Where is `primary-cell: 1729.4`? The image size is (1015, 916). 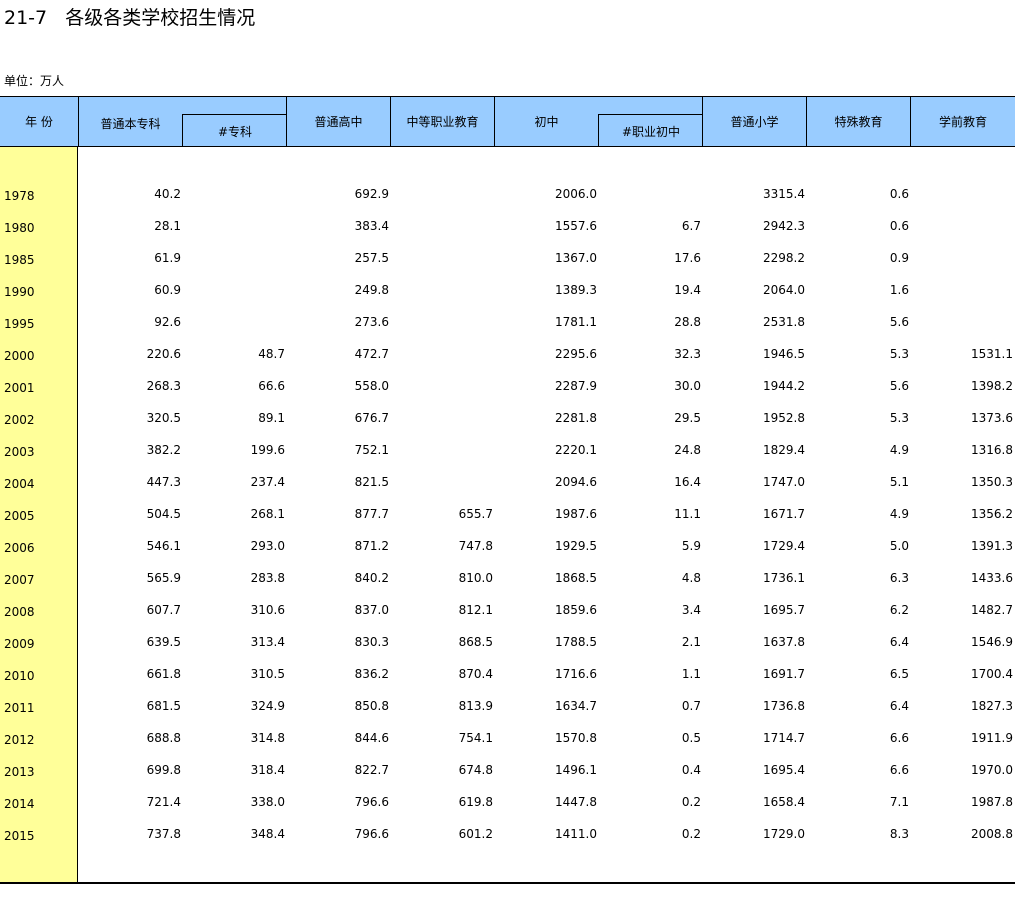
primary-cell: 1729.4 is located at coordinates (784, 546).